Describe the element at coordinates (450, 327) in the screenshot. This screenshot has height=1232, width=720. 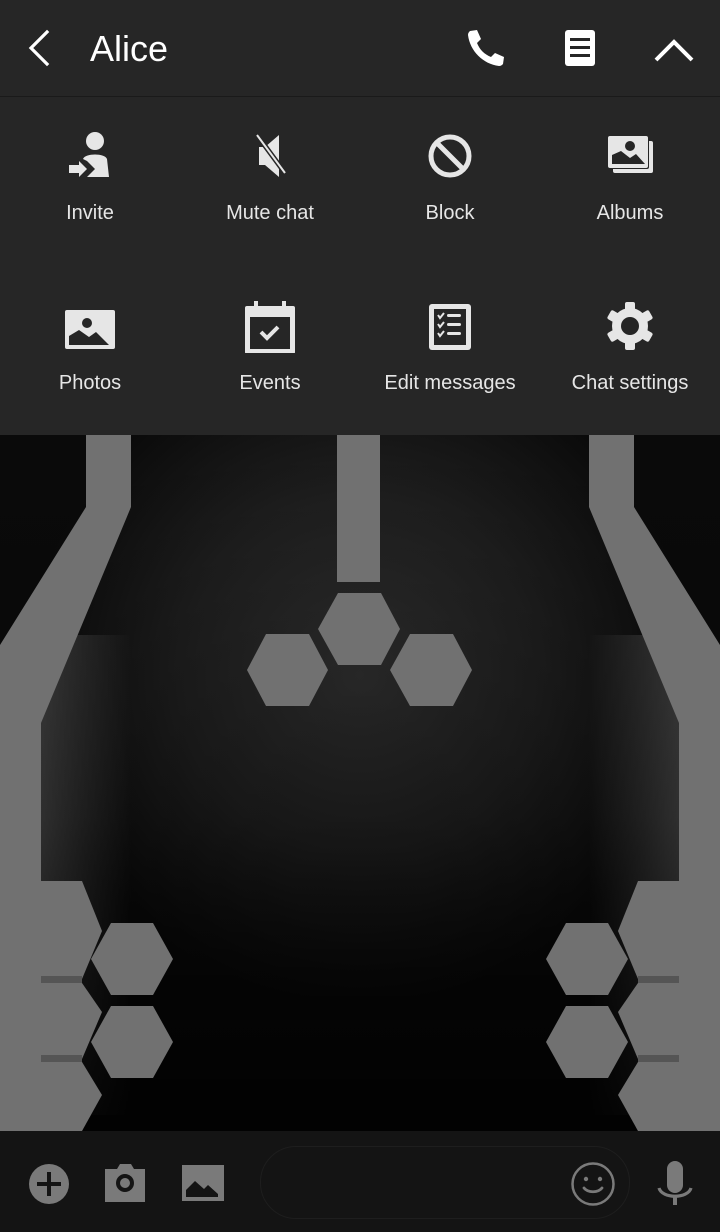
I see `checklist-icon` at that location.